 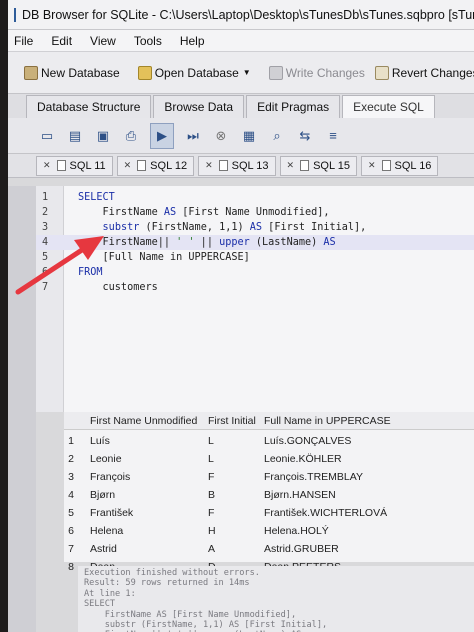 What do you see at coordinates (388, 106) in the screenshot?
I see `tab-execute-sql: Execute SQL` at bounding box center [388, 106].